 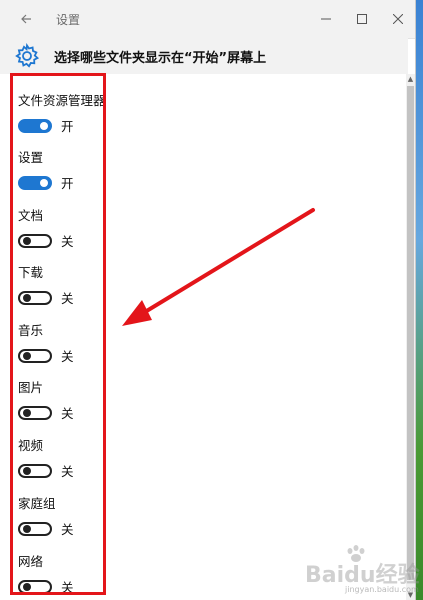 What do you see at coordinates (218, 267) in the screenshot?
I see `annotation-arrow` at bounding box center [218, 267].